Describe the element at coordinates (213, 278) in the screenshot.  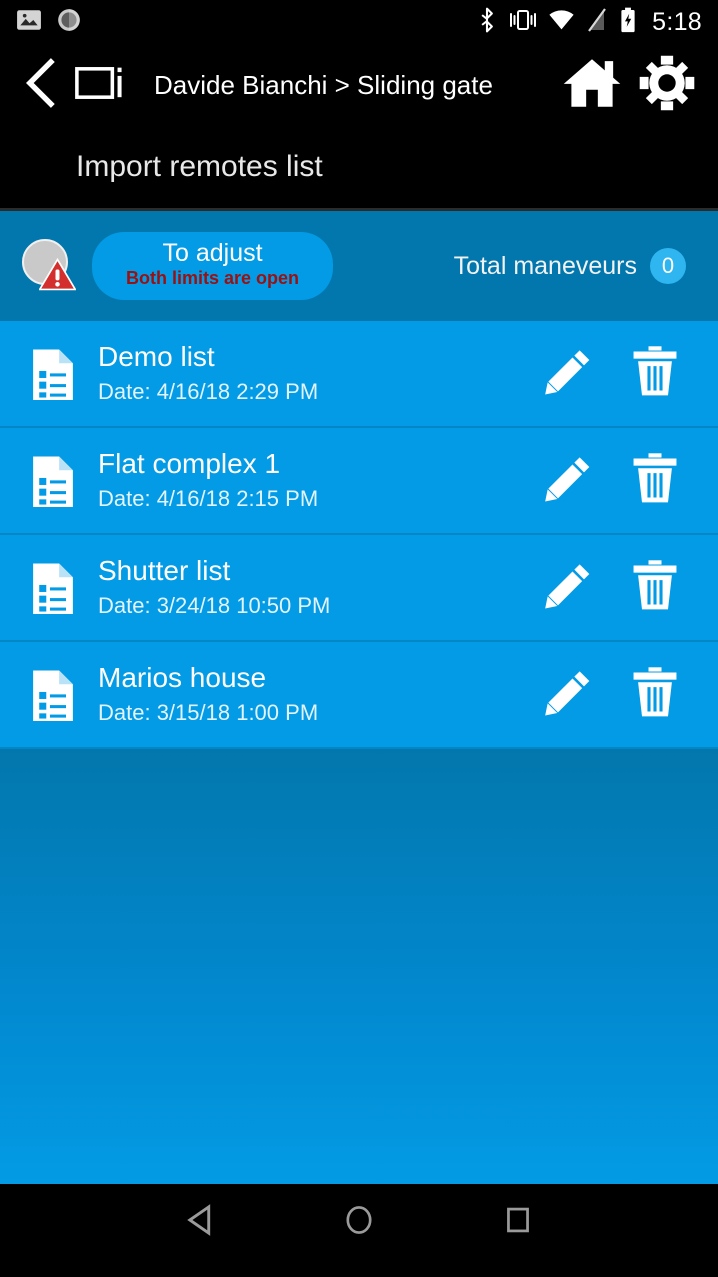
I see `limits-warning-label: Both limits are open` at that location.